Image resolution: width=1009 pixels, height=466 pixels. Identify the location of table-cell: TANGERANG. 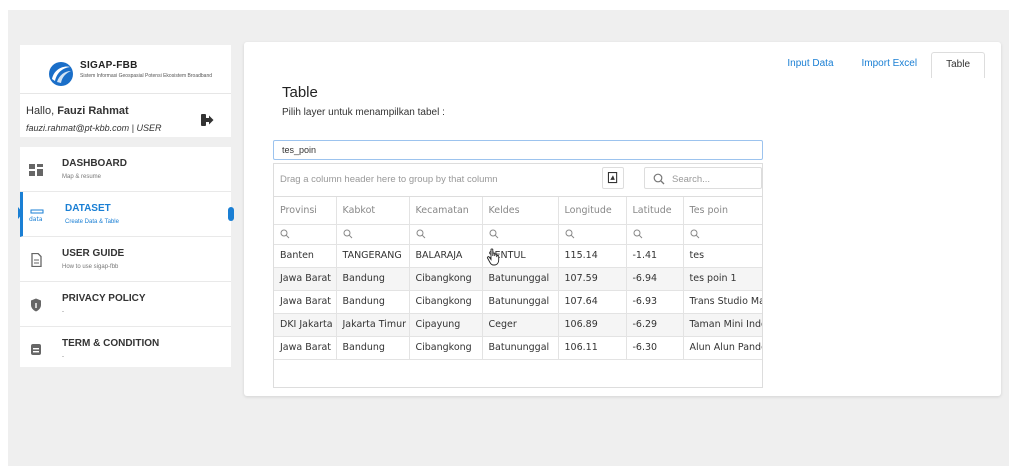
(373, 256).